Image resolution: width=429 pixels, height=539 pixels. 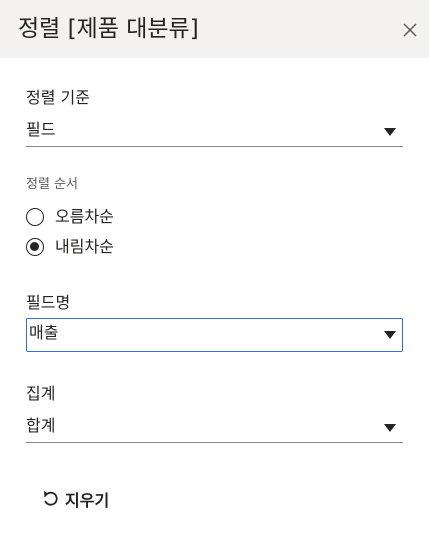 What do you see at coordinates (44, 332) in the screenshot?
I see `field-name-value: 매출` at bounding box center [44, 332].